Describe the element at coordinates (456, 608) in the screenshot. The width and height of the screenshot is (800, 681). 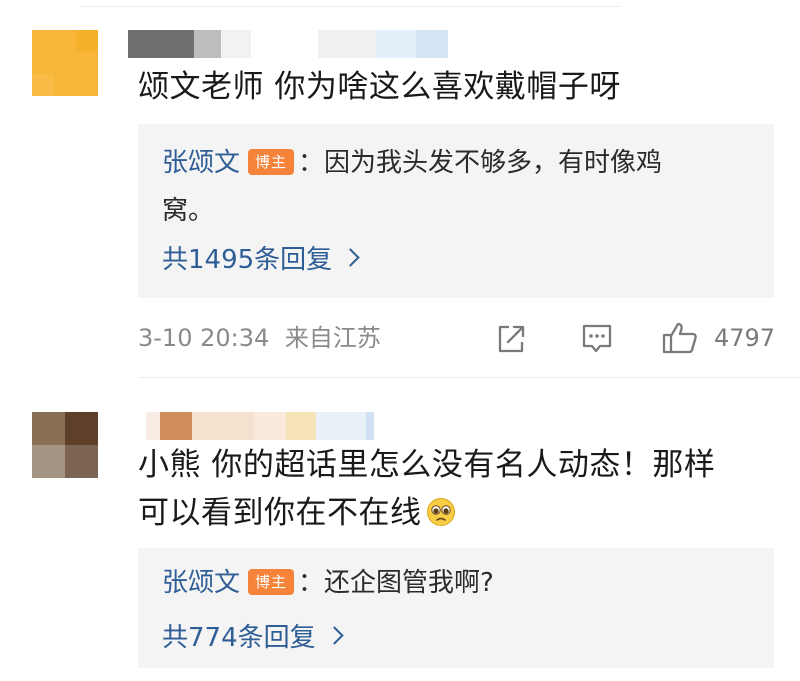
I see `reply-box: 张颂文 博主 ：还企图管我啊? 共774条回复` at that location.